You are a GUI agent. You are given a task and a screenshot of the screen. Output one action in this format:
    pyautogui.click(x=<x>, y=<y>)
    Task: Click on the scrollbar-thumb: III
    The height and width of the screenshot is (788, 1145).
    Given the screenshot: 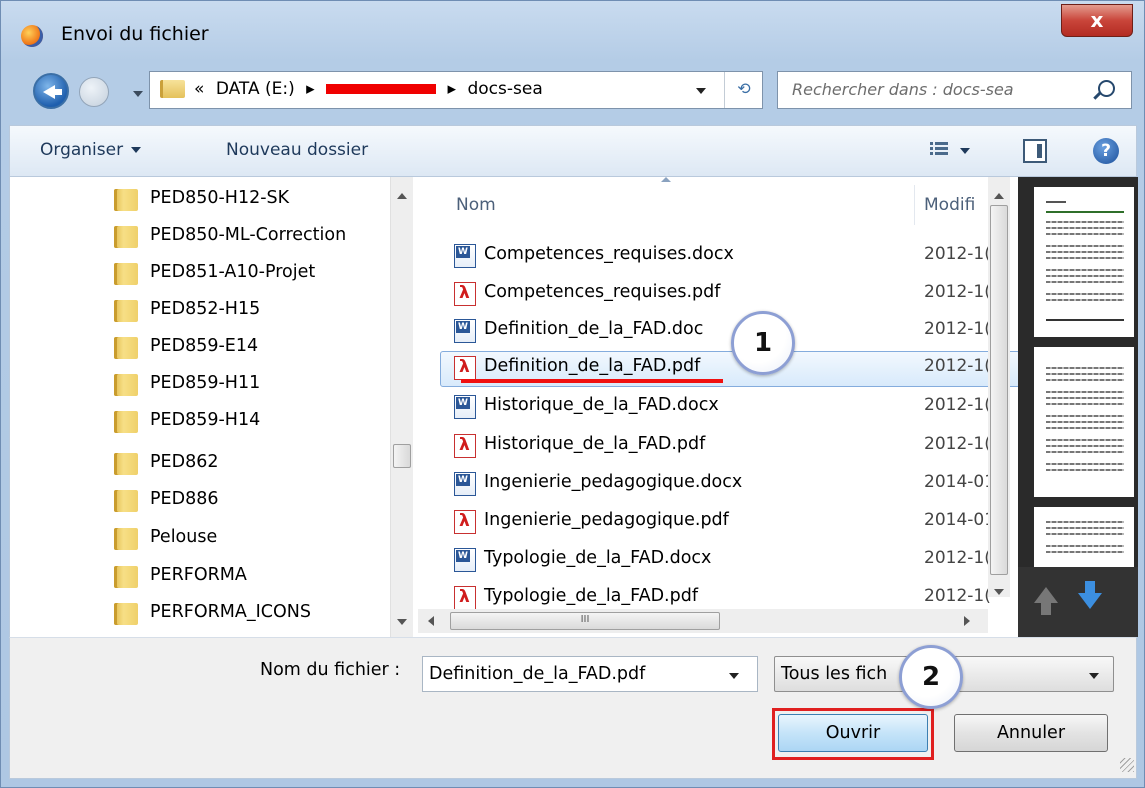 What is the action you would take?
    pyautogui.click(x=585, y=621)
    